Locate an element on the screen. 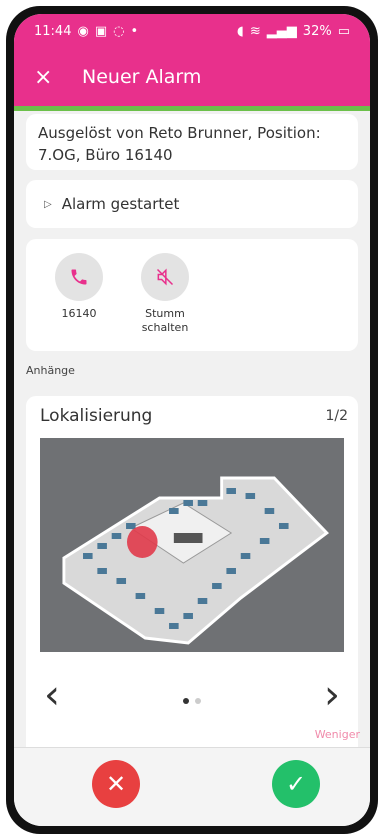 The height and width of the screenshot is (839, 385). notification-icon: ◉ is located at coordinates (83, 31).